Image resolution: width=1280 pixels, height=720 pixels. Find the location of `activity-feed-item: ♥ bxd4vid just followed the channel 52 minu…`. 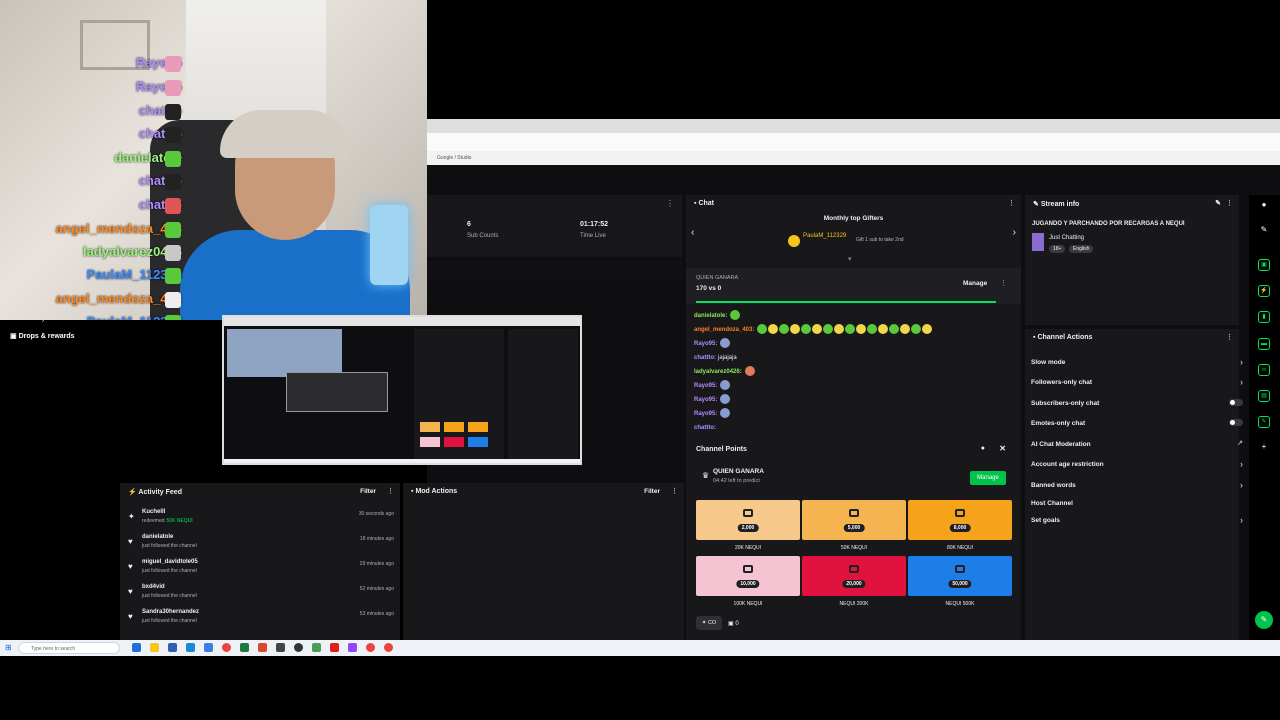

activity-feed-item: ♥ bxd4vid just followed the channel 52 minu… is located at coordinates (261, 595).